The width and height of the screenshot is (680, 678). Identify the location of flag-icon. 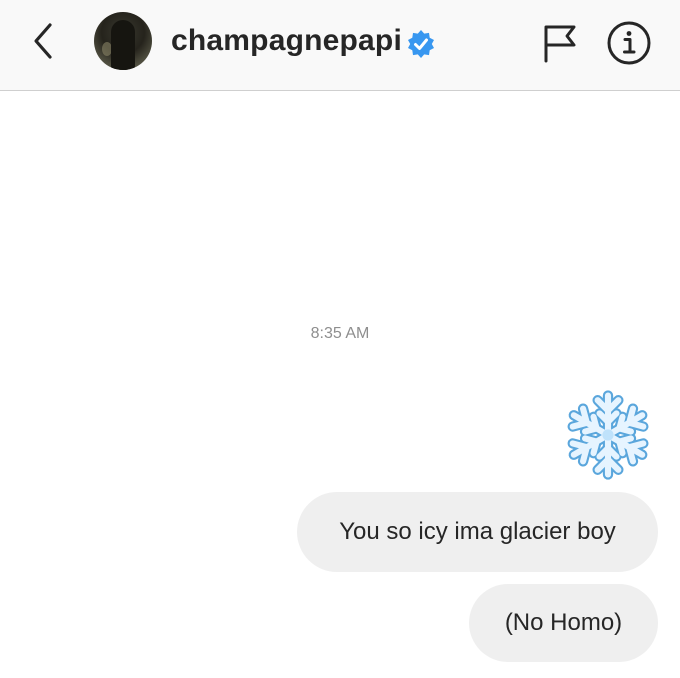
(560, 43).